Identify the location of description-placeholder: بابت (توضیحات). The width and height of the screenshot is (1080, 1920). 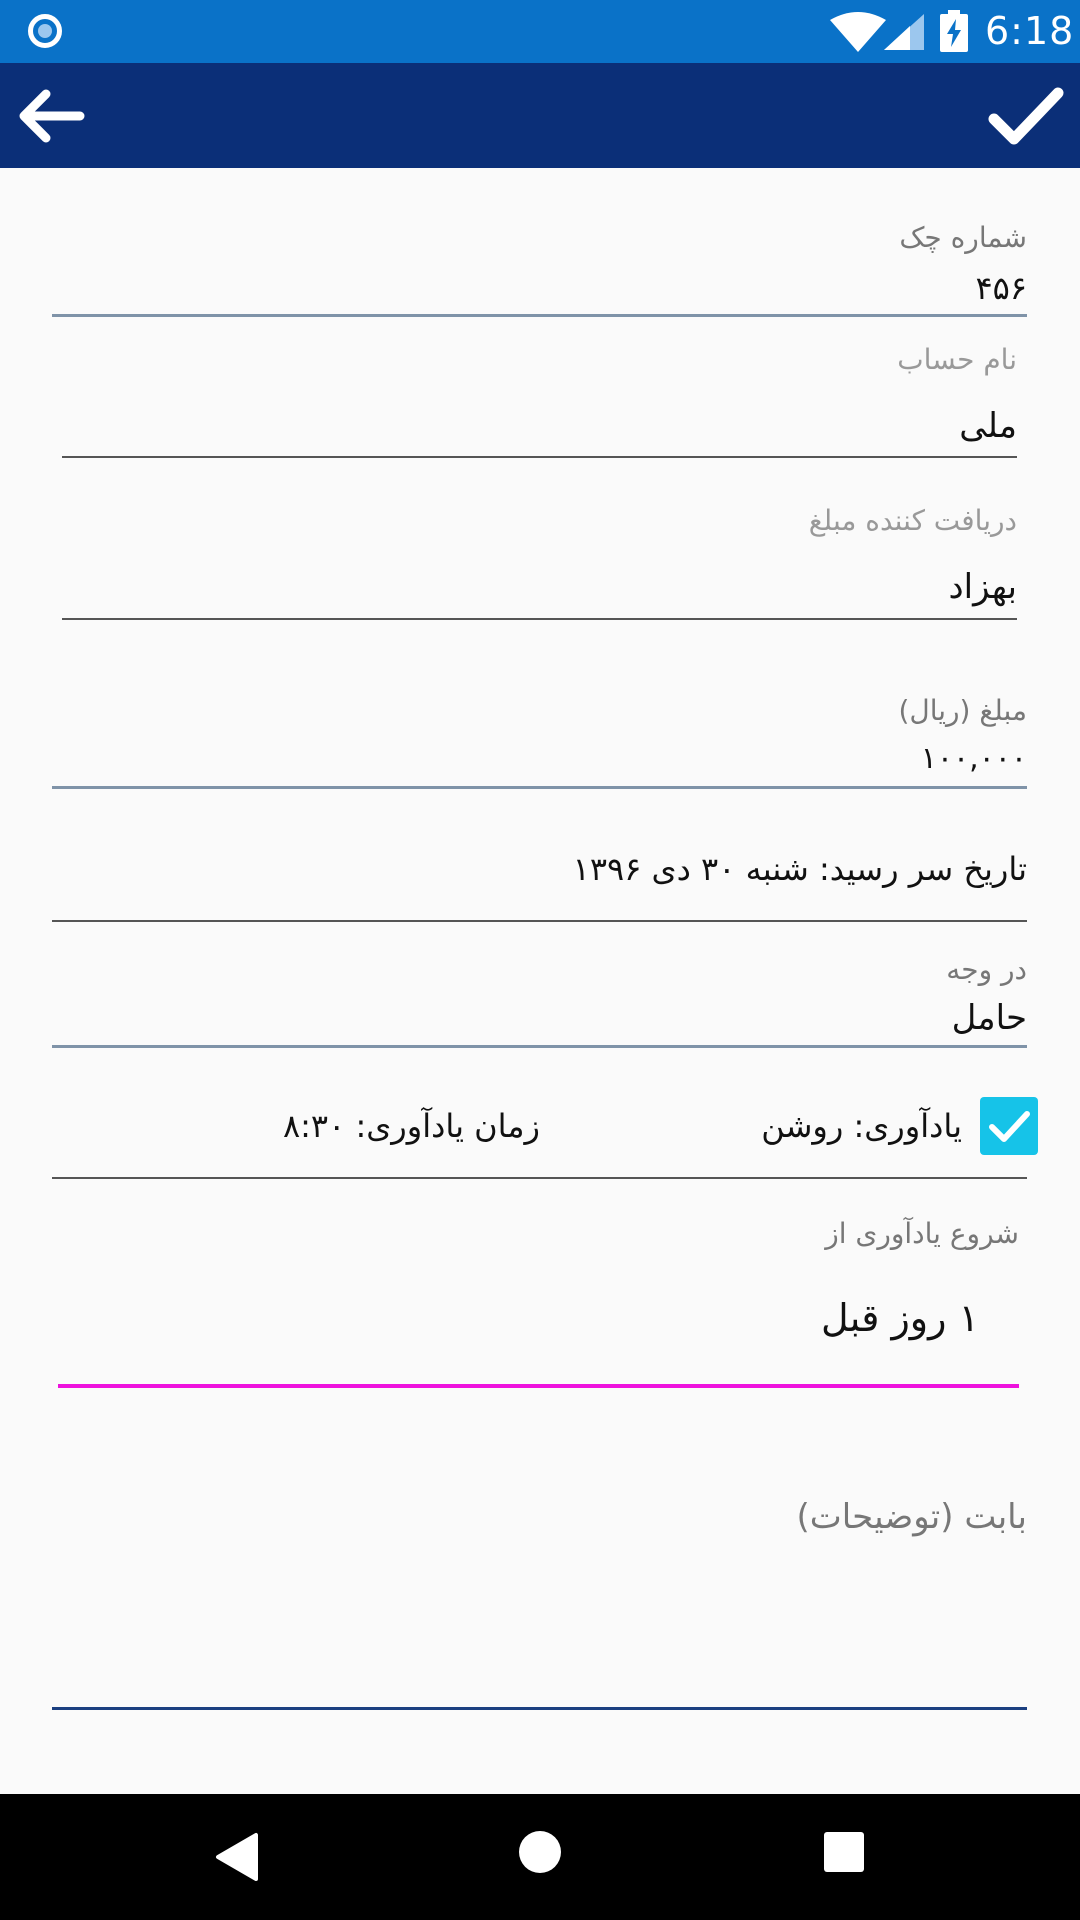
(911, 1517).